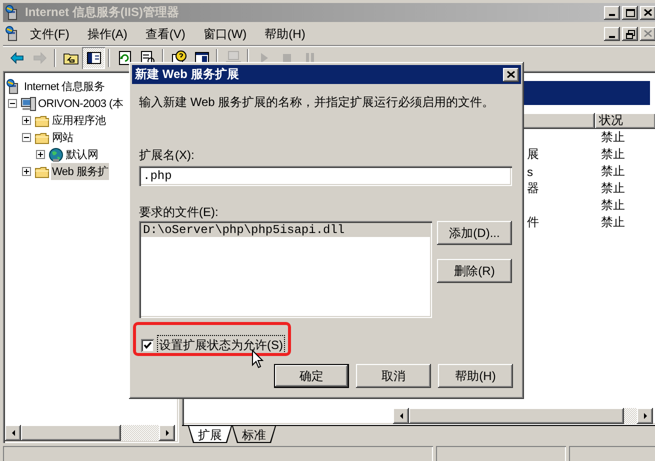 Image resolution: width=655 pixels, height=461 pixels. I want to click on menu-item: 窗口(W), so click(225, 34).